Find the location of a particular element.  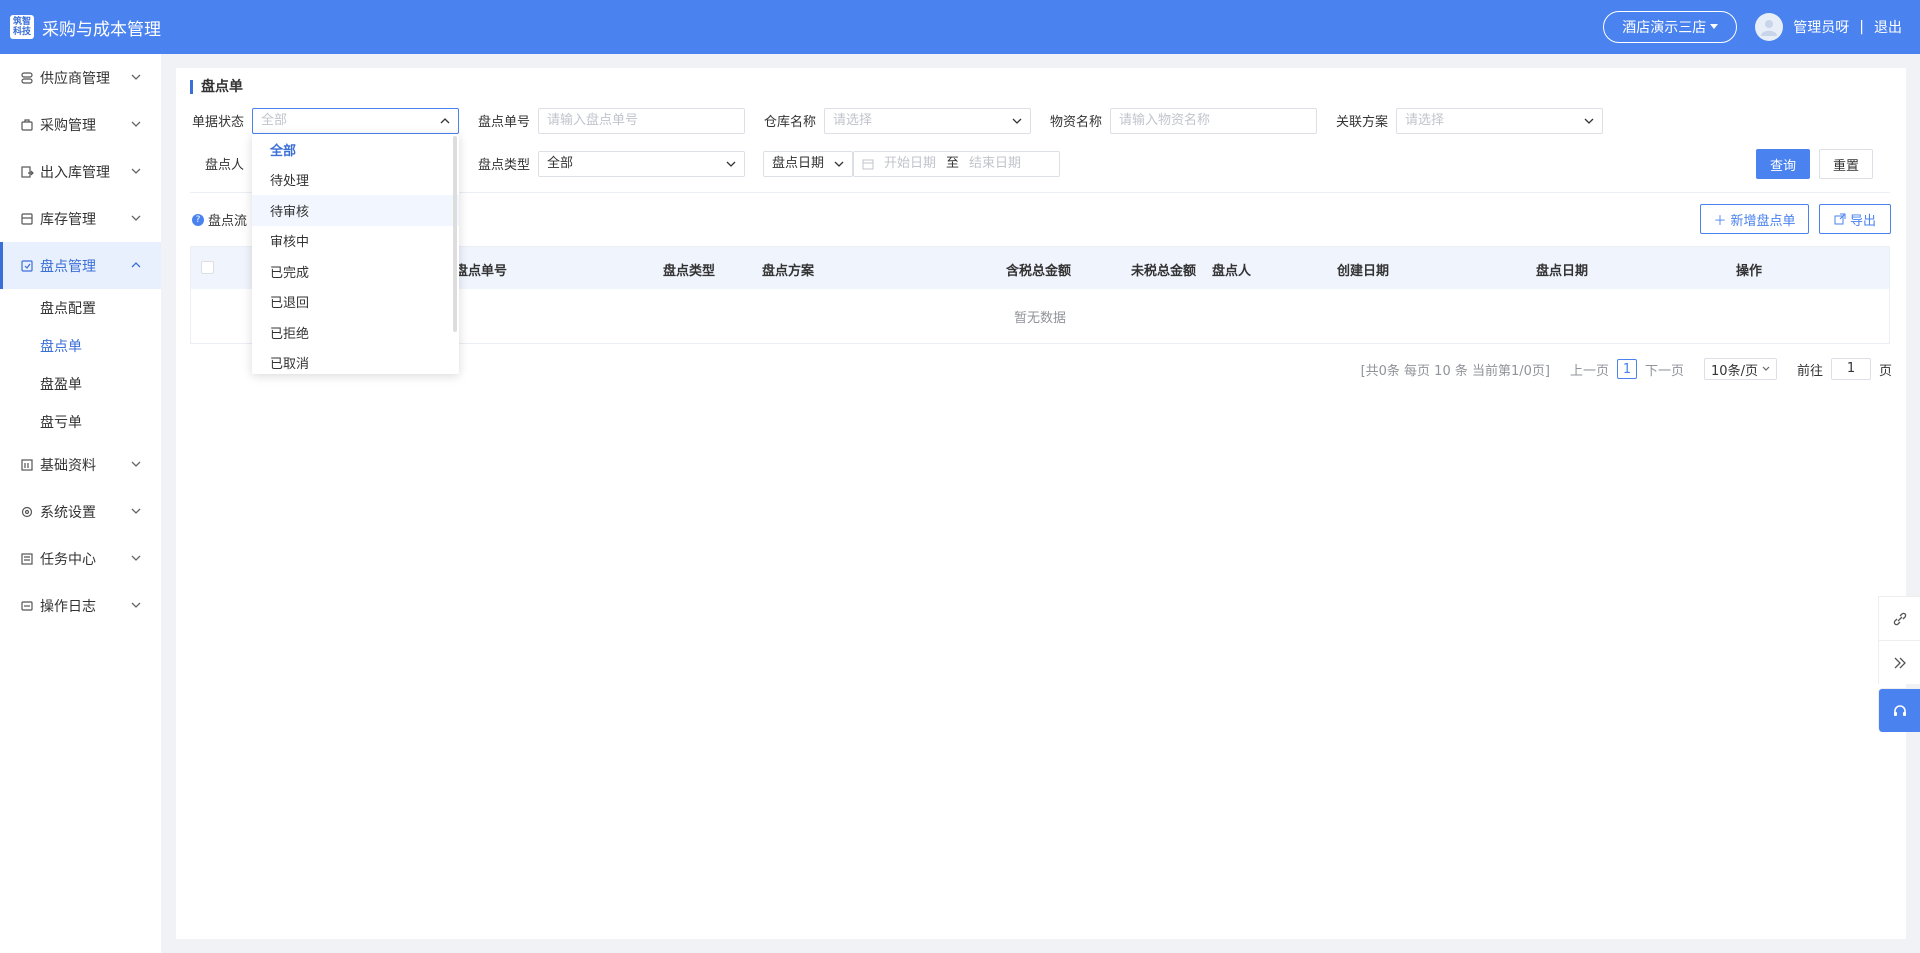

end-date-placeholder: 结束日期 is located at coordinates (995, 163).